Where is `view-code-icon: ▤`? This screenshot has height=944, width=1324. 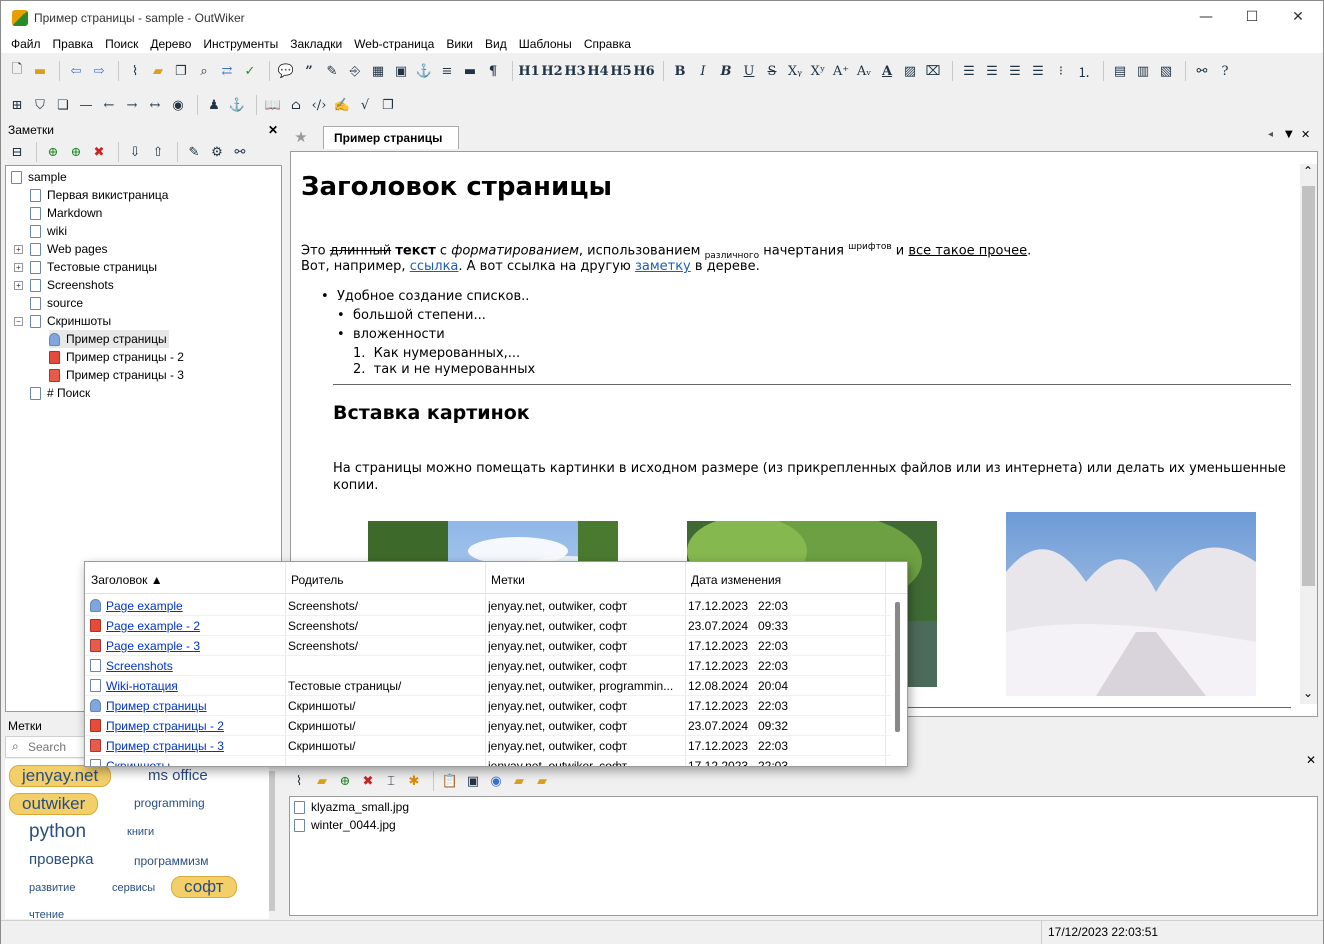 view-code-icon: ▤ is located at coordinates (1120, 71).